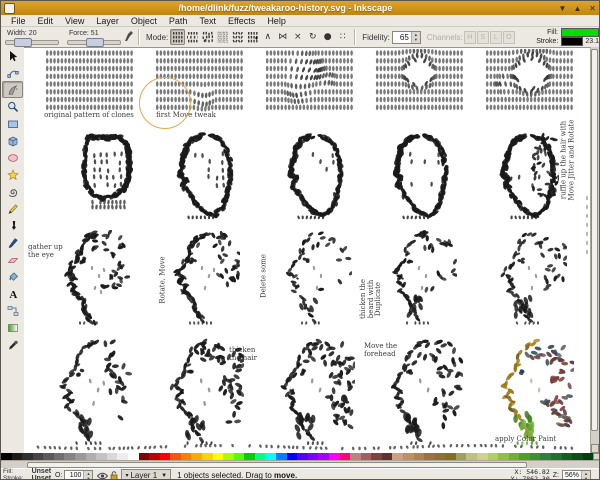  I want to click on menu-layer: Layer, so click(107, 21).